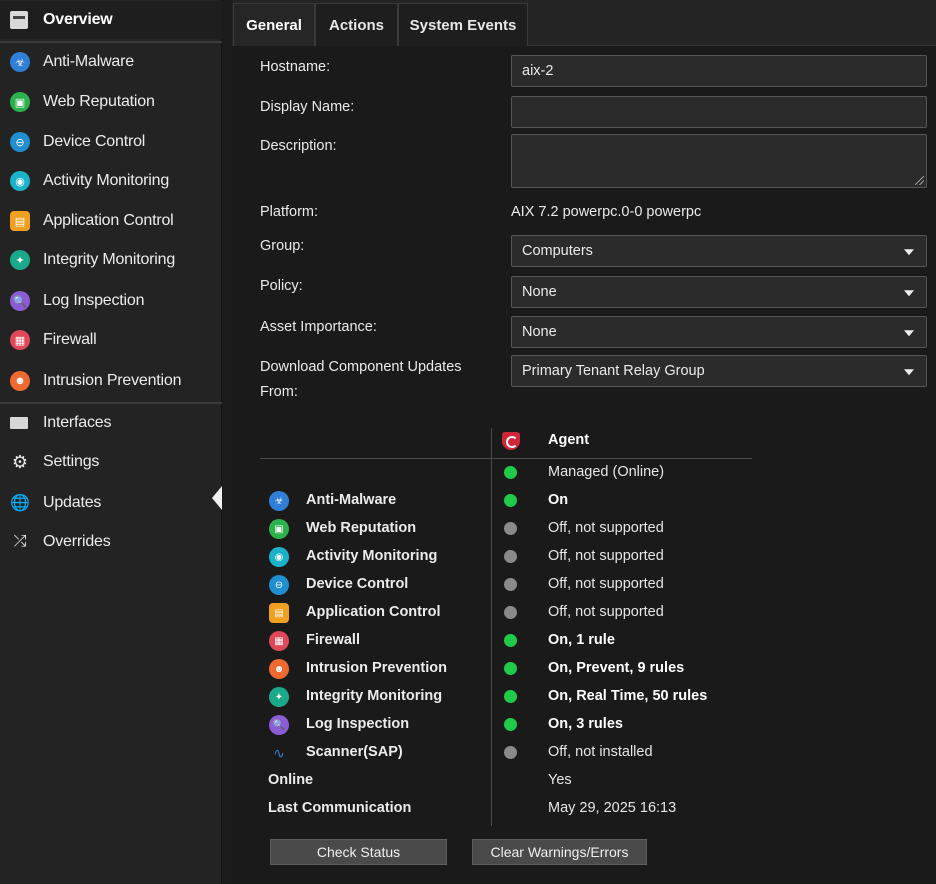 The height and width of the screenshot is (884, 936). I want to click on sidebar-item-label: Activity Monitoring, so click(106, 180).